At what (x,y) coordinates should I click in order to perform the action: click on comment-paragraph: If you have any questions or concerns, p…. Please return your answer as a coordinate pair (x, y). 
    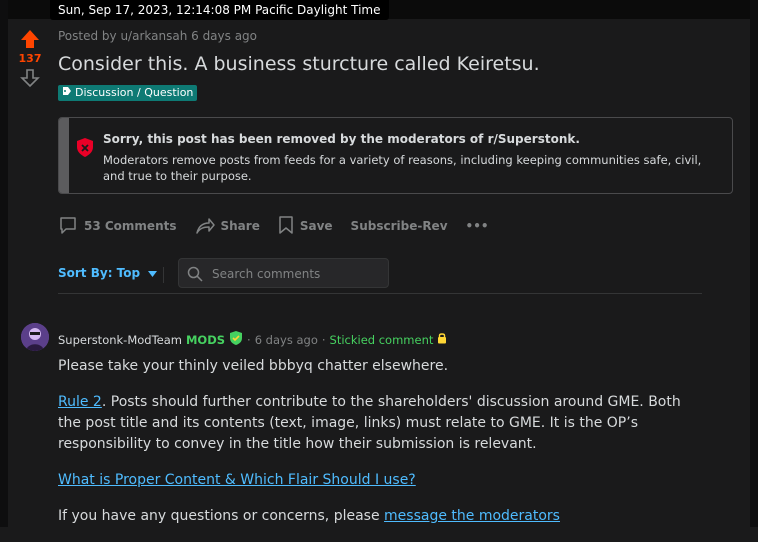
    Looking at the image, I should click on (378, 516).